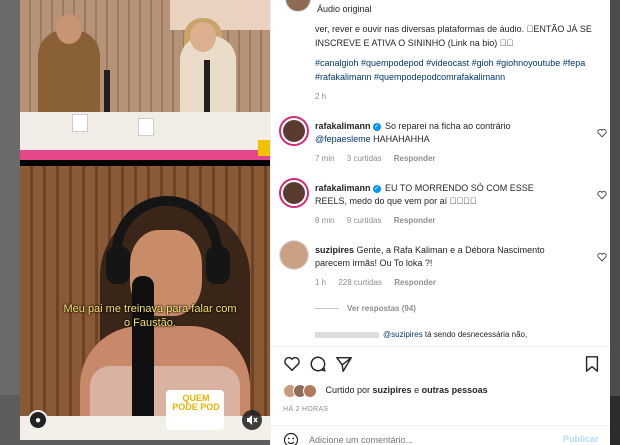  Describe the element at coordinates (344, 9) in the screenshot. I see `audio-label: Áudio original` at that location.